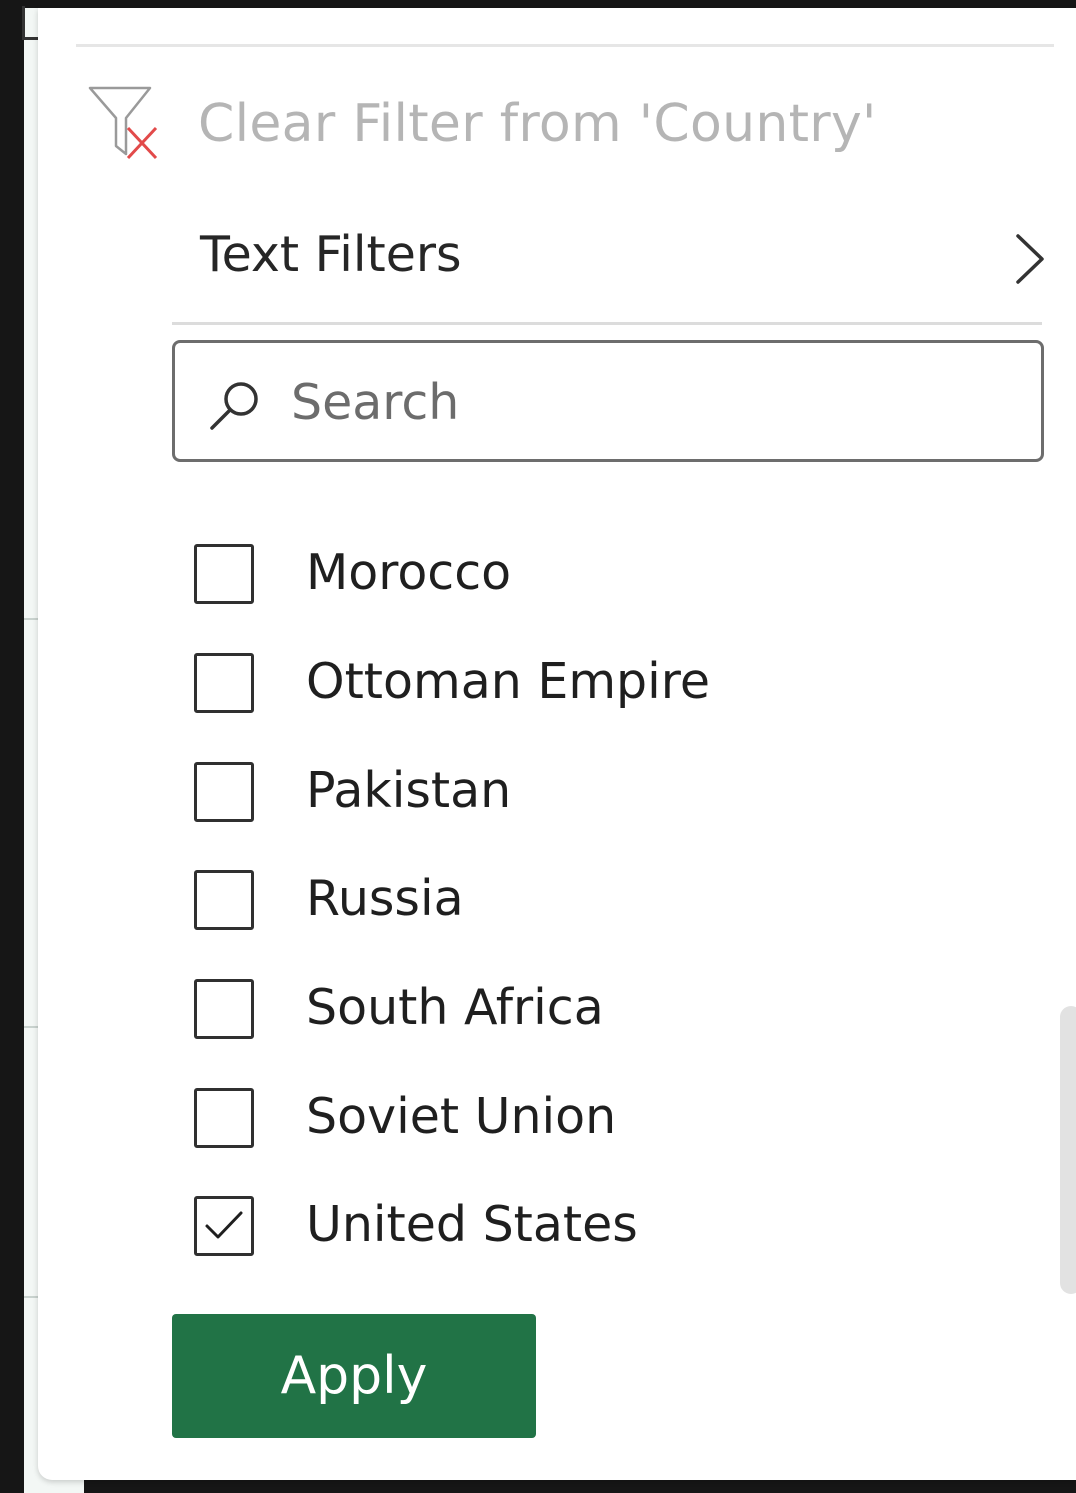  What do you see at coordinates (1068, 1150) in the screenshot?
I see `list-scrollbar` at bounding box center [1068, 1150].